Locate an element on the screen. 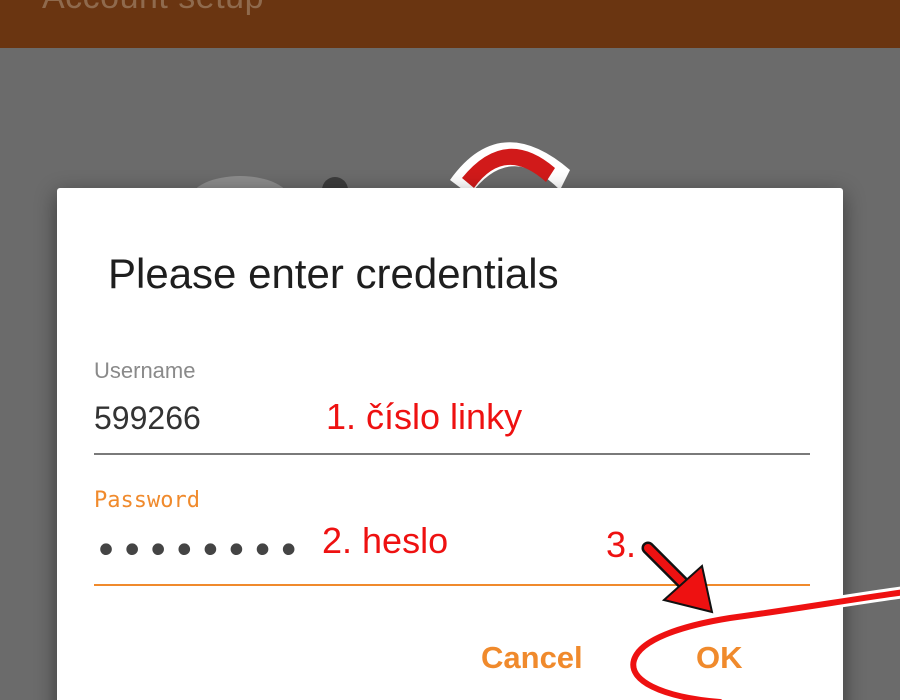 This screenshot has height=700, width=900. password-label: Password is located at coordinates (147, 500).